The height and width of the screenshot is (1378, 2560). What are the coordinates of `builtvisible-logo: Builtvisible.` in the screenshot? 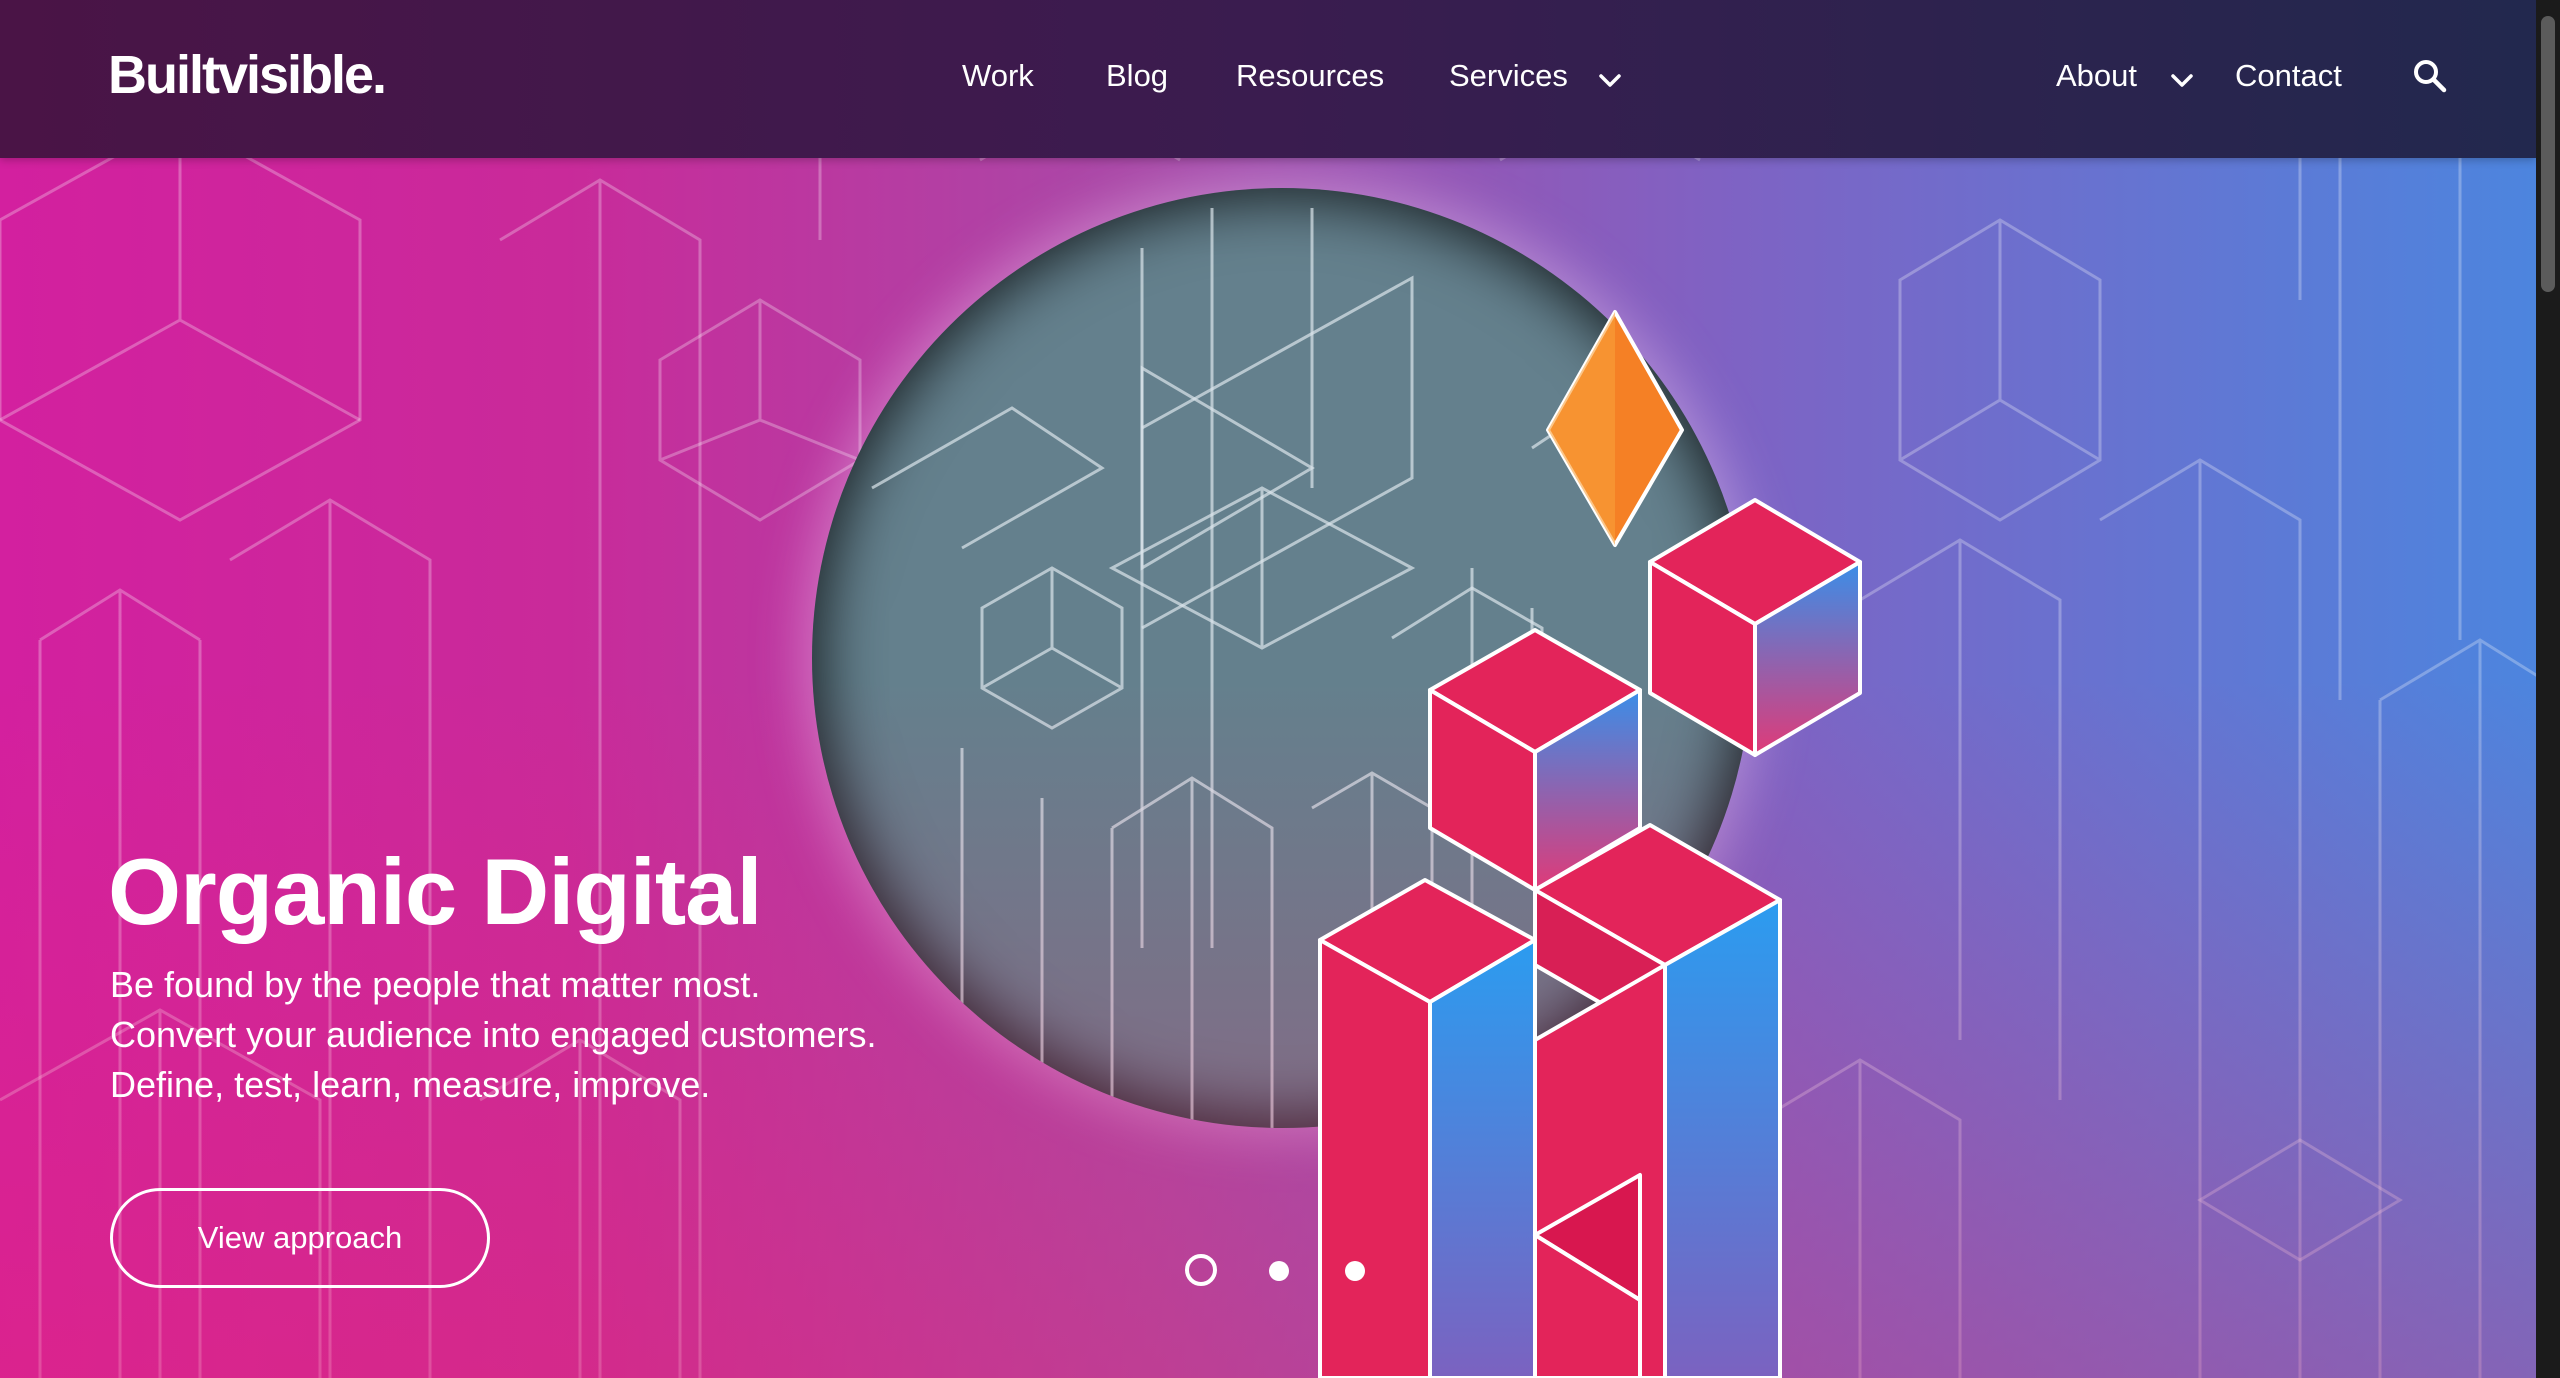 It's located at (247, 75).